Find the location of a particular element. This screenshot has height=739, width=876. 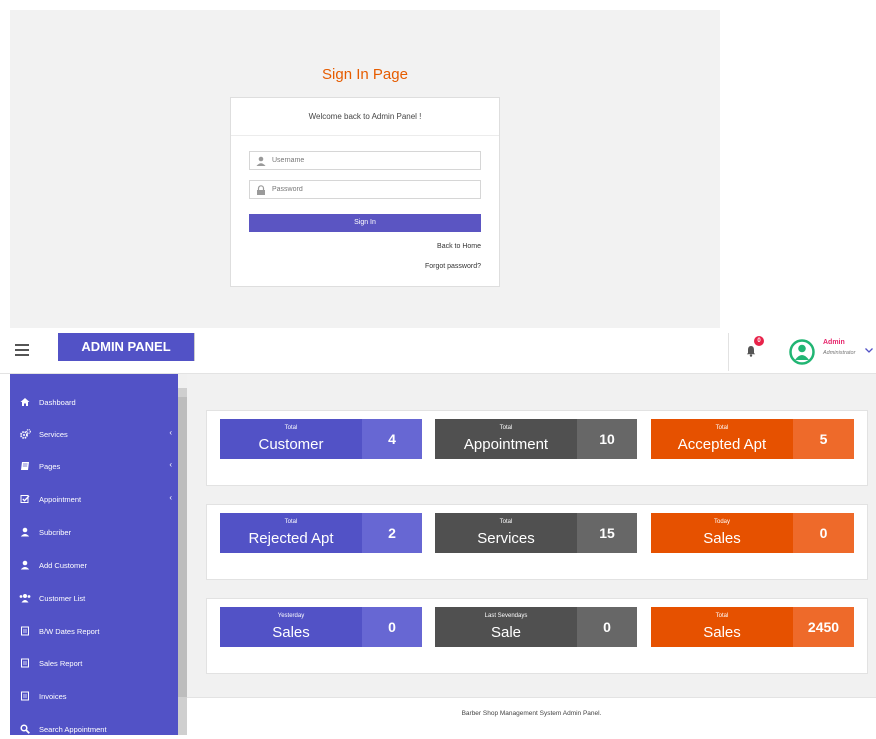

sidebar-item-label: B/W Dates Report is located at coordinates (69, 631).